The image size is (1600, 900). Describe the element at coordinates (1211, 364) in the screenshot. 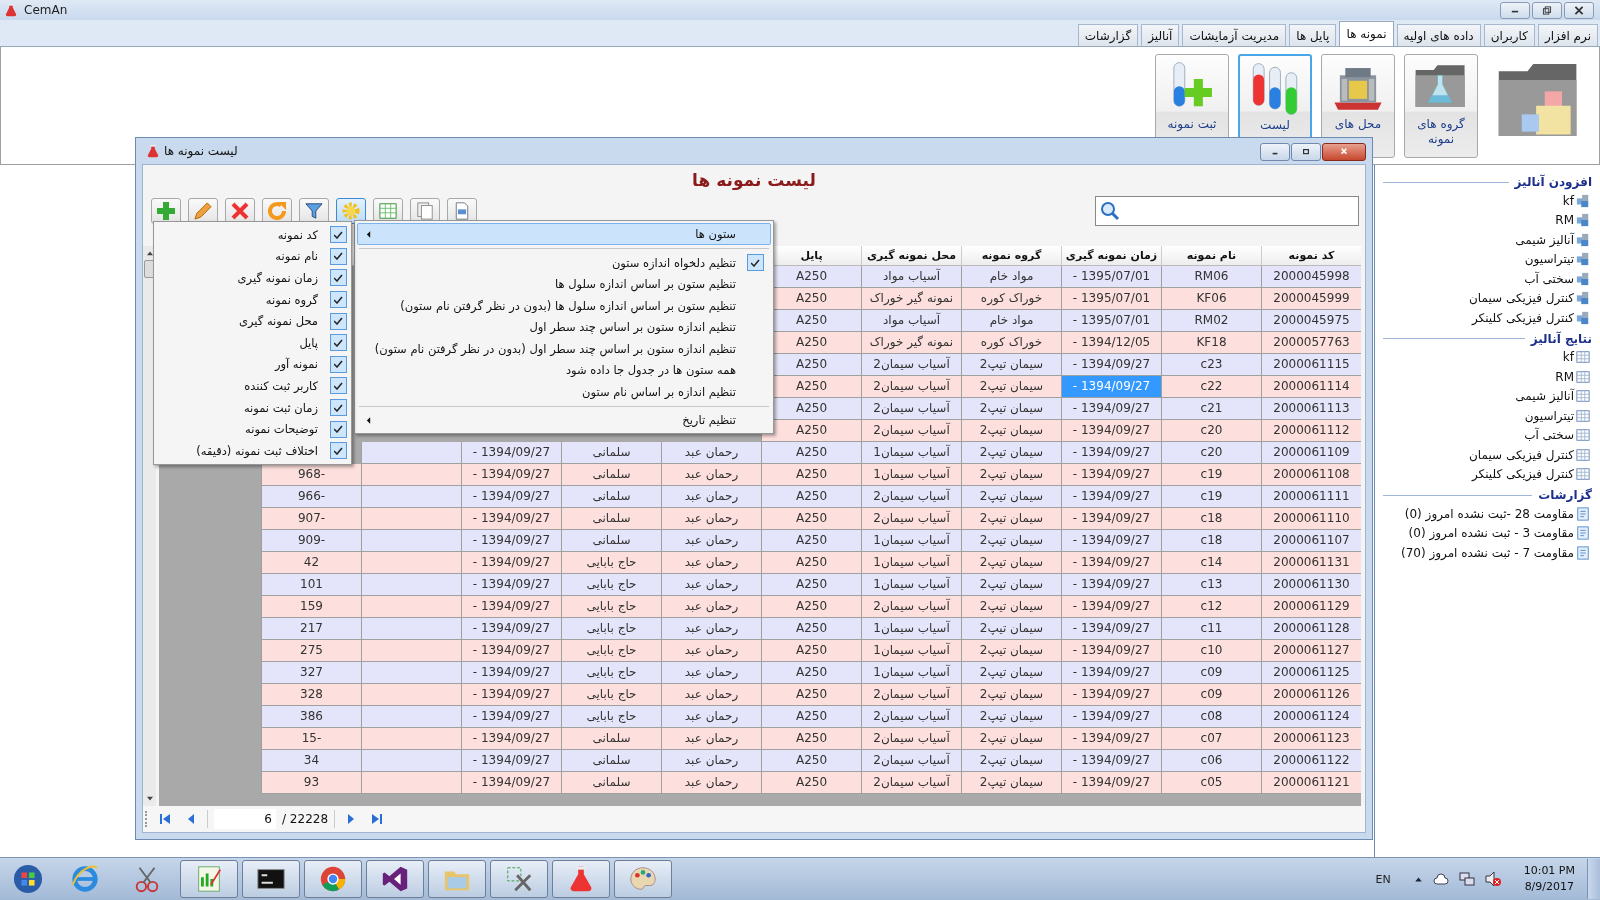

I see `table-cell: c23` at that location.